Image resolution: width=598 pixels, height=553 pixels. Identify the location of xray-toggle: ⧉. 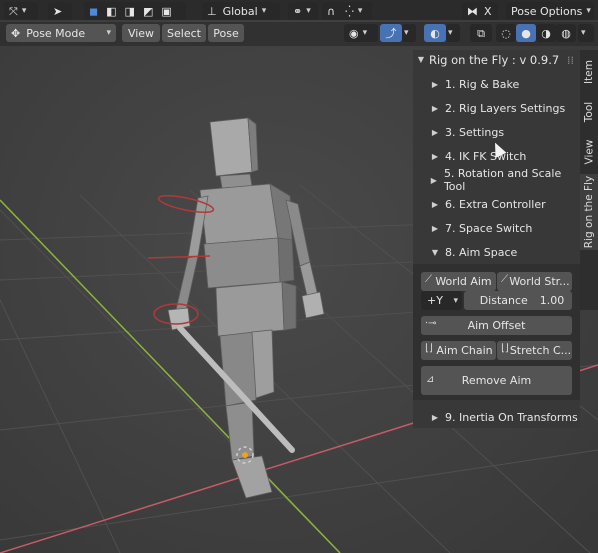
(481, 33).